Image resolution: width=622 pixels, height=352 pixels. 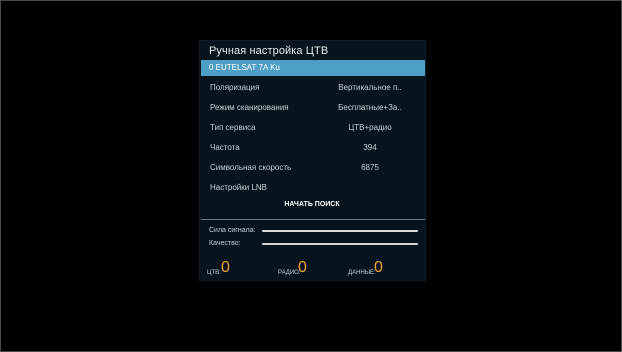 I want to click on scan-mode-row: Режим сканирования Бесплатные+За.., so click(x=313, y=108).